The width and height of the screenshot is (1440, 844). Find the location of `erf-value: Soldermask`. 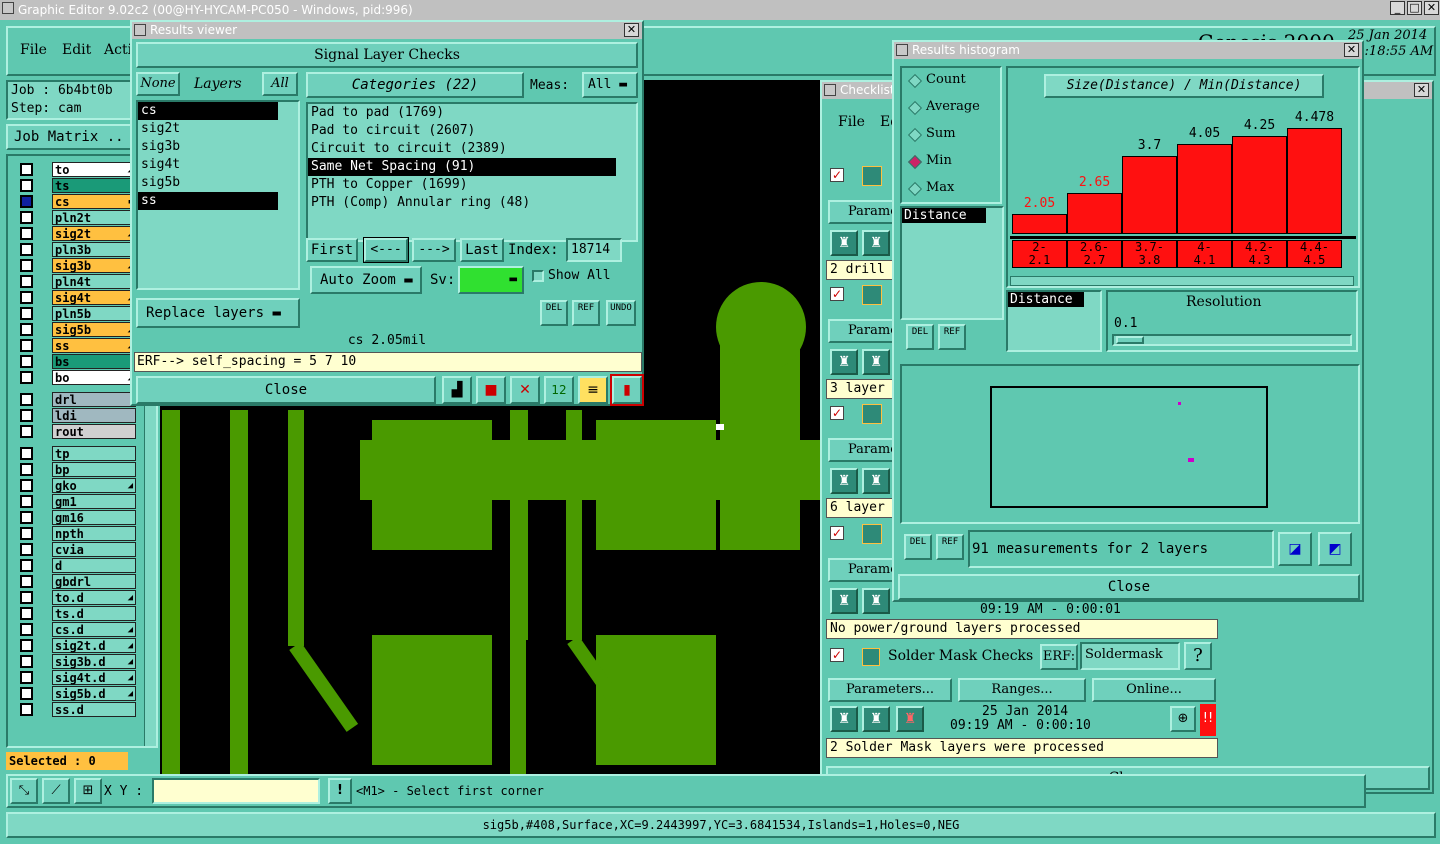

erf-value: Soldermask is located at coordinates (1130, 656).